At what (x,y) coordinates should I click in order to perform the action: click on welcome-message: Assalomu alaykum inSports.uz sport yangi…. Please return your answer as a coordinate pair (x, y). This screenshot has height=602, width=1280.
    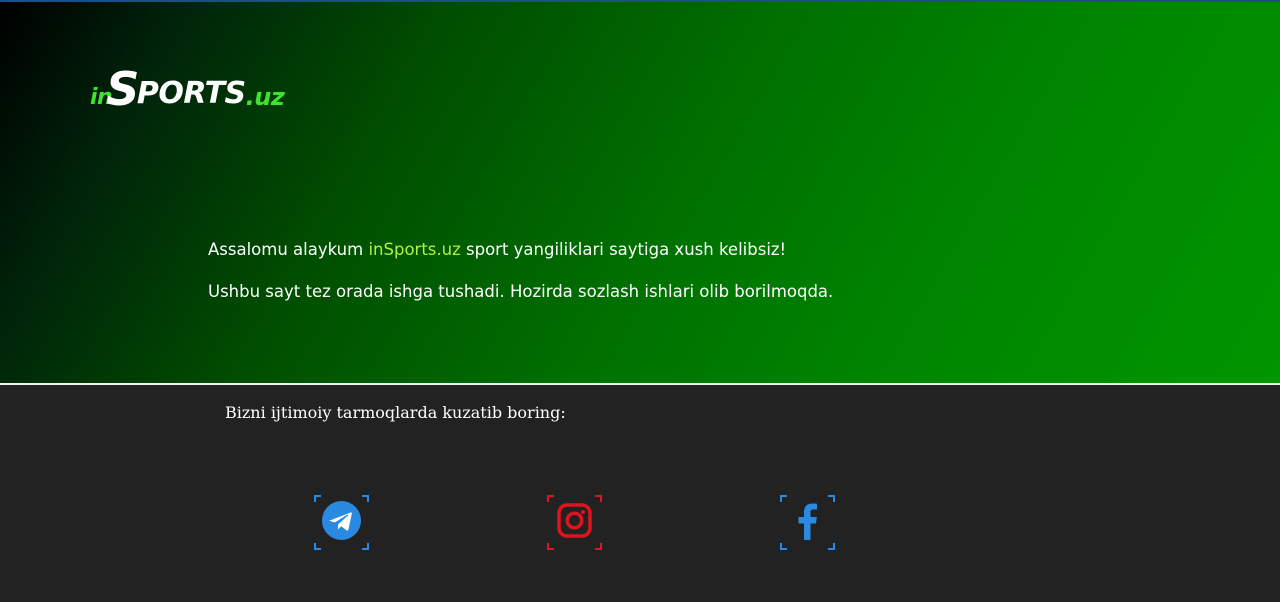
    Looking at the image, I should click on (497, 250).